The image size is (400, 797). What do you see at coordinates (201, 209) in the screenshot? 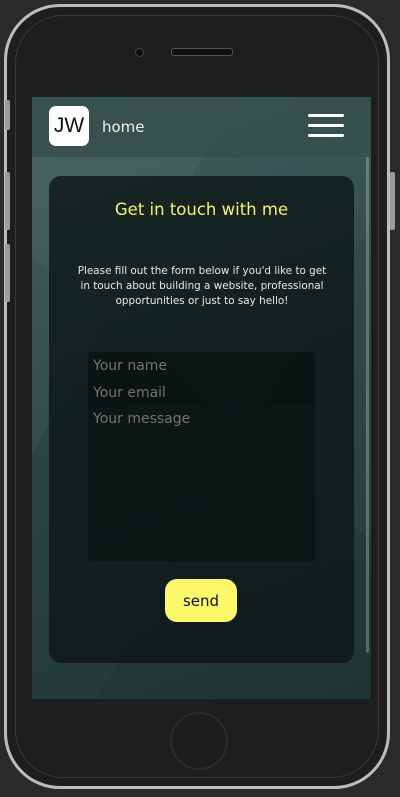
I see `contact-title: Get in touch with me` at bounding box center [201, 209].